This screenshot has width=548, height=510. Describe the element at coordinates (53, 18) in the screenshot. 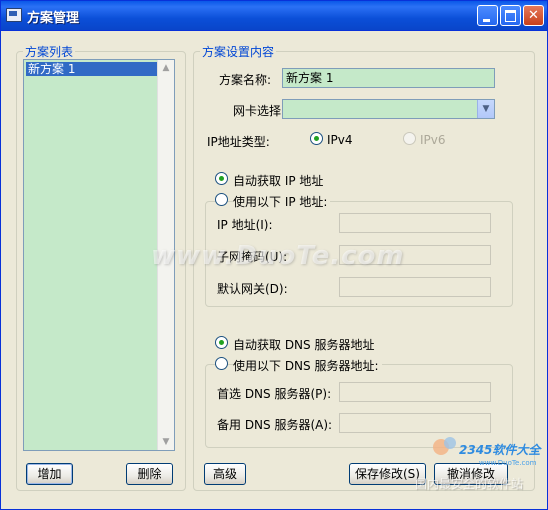

I see `window-title: 方案管理` at that location.